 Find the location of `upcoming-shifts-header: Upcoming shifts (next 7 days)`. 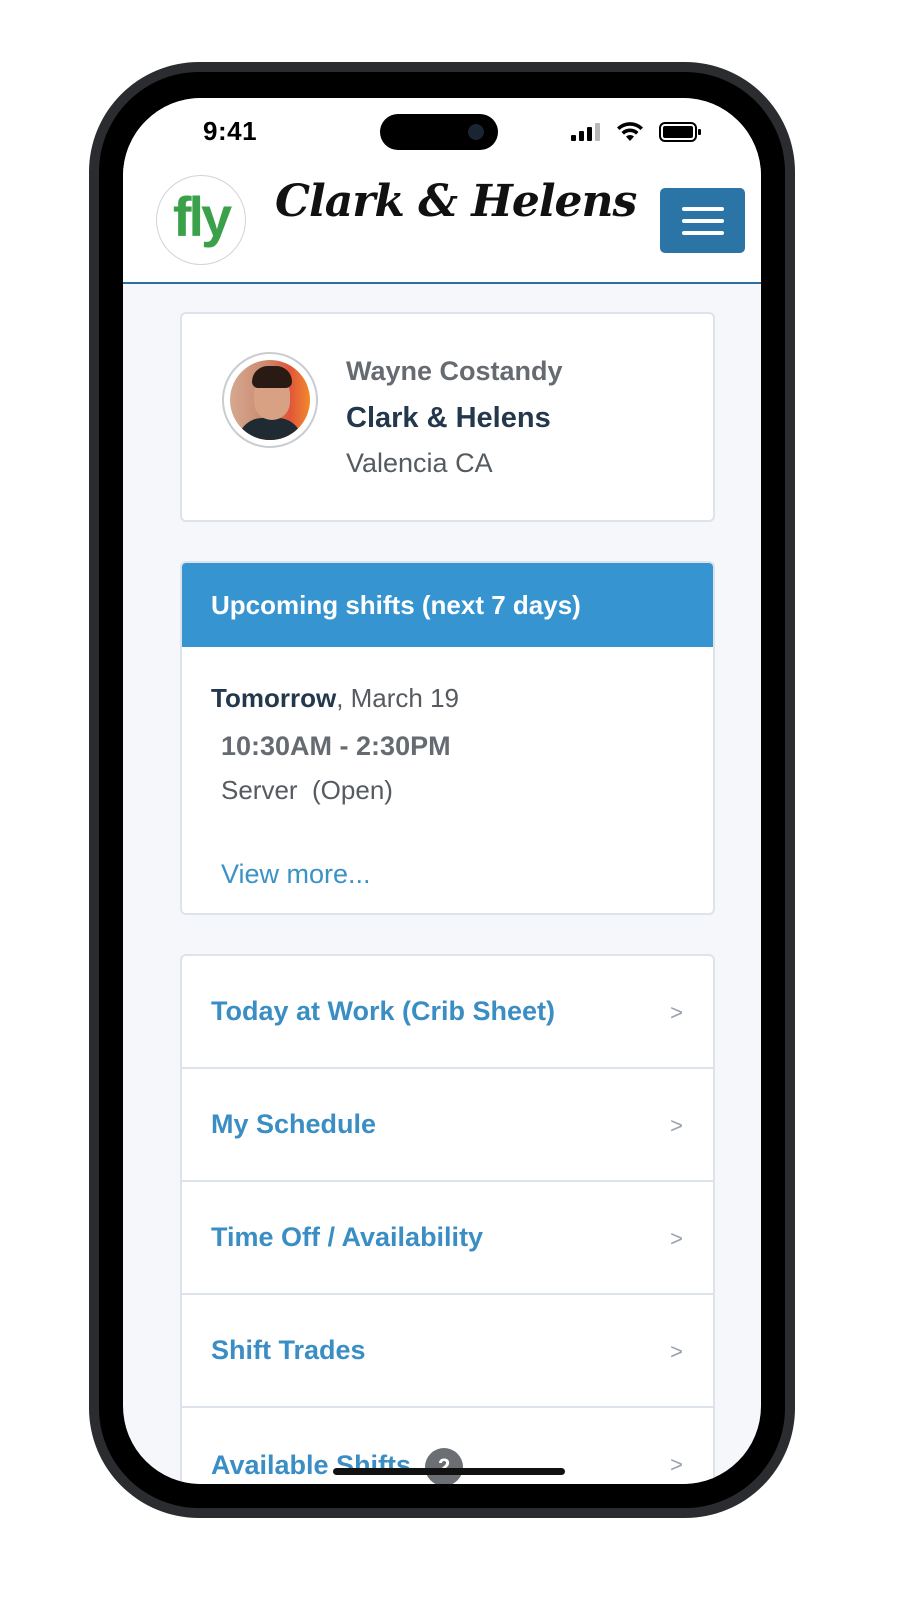

upcoming-shifts-header: Upcoming shifts (next 7 days) is located at coordinates (447, 605).